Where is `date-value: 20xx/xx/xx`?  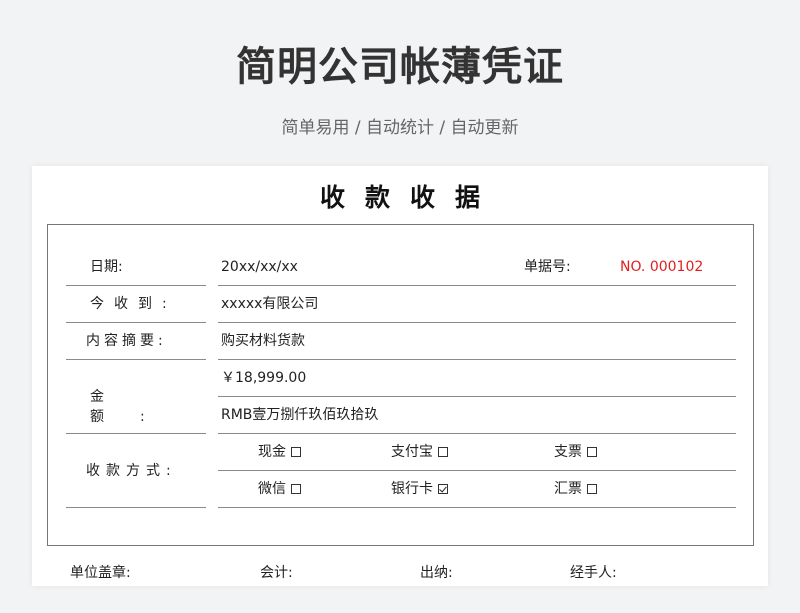
date-value: 20xx/xx/xx is located at coordinates (259, 267).